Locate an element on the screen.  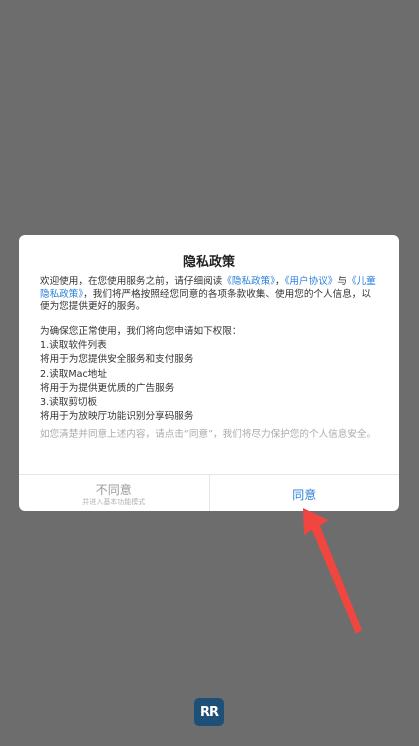
user-agreement-link: 《用户协议》 is located at coordinates (311, 281).